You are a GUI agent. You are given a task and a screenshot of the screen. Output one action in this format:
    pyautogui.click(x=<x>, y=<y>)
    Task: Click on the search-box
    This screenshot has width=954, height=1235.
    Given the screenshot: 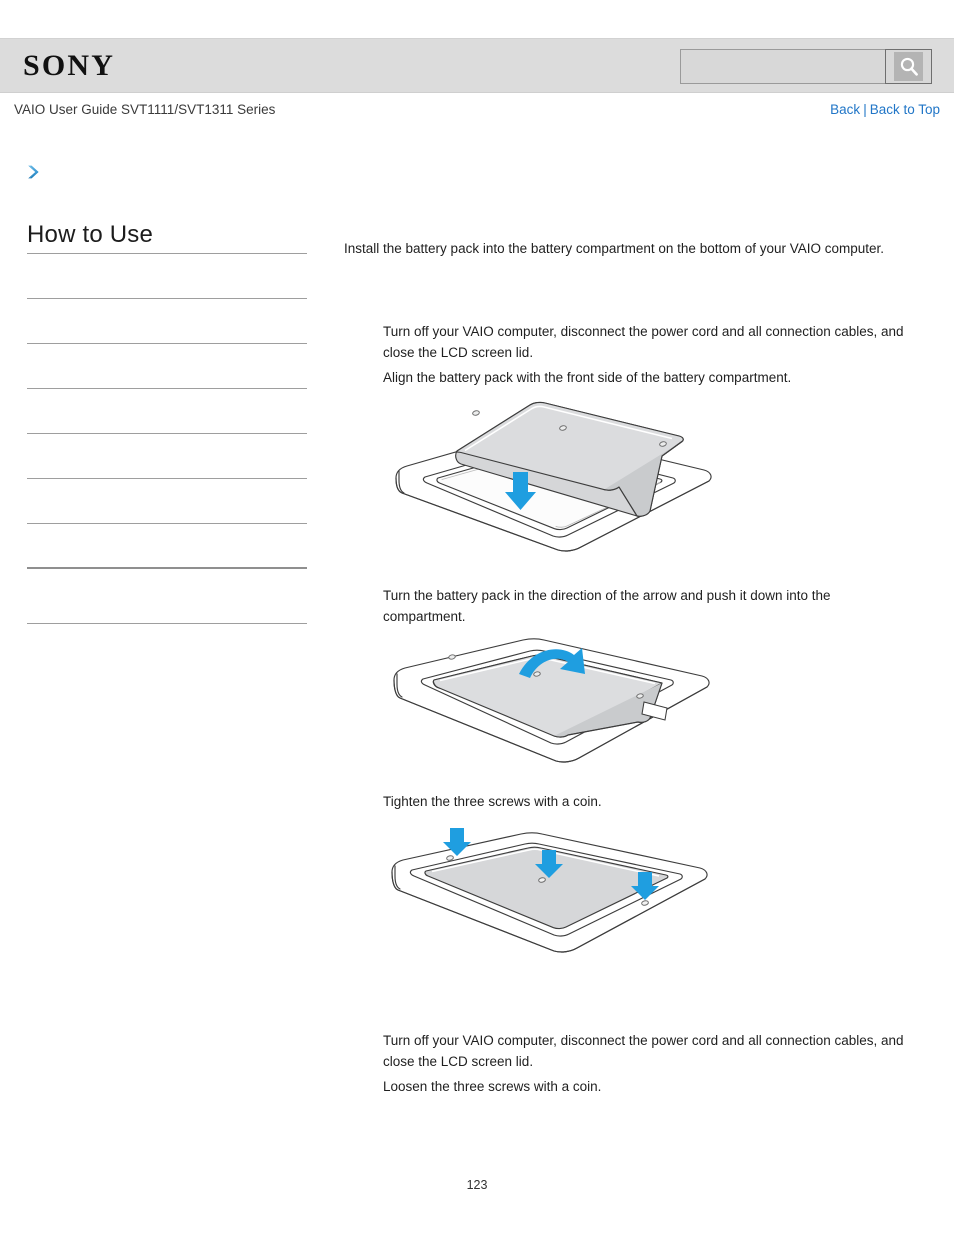 What is the action you would take?
    pyautogui.click(x=806, y=66)
    